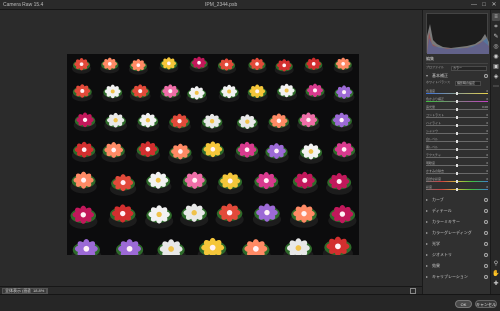 This screenshot has width=500, height=311. Describe the element at coordinates (474, 5) in the screenshot. I see `minimize-button: —` at that location.